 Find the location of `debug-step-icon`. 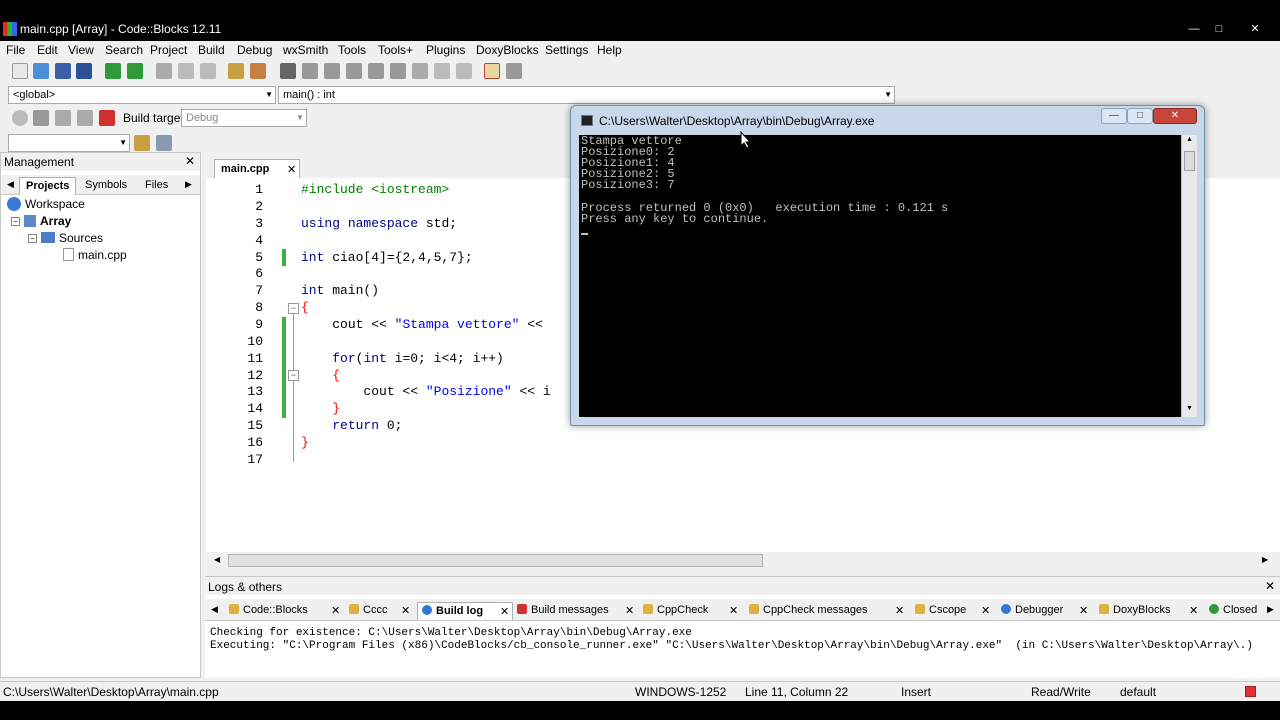

debug-step-icon is located at coordinates (310, 71).